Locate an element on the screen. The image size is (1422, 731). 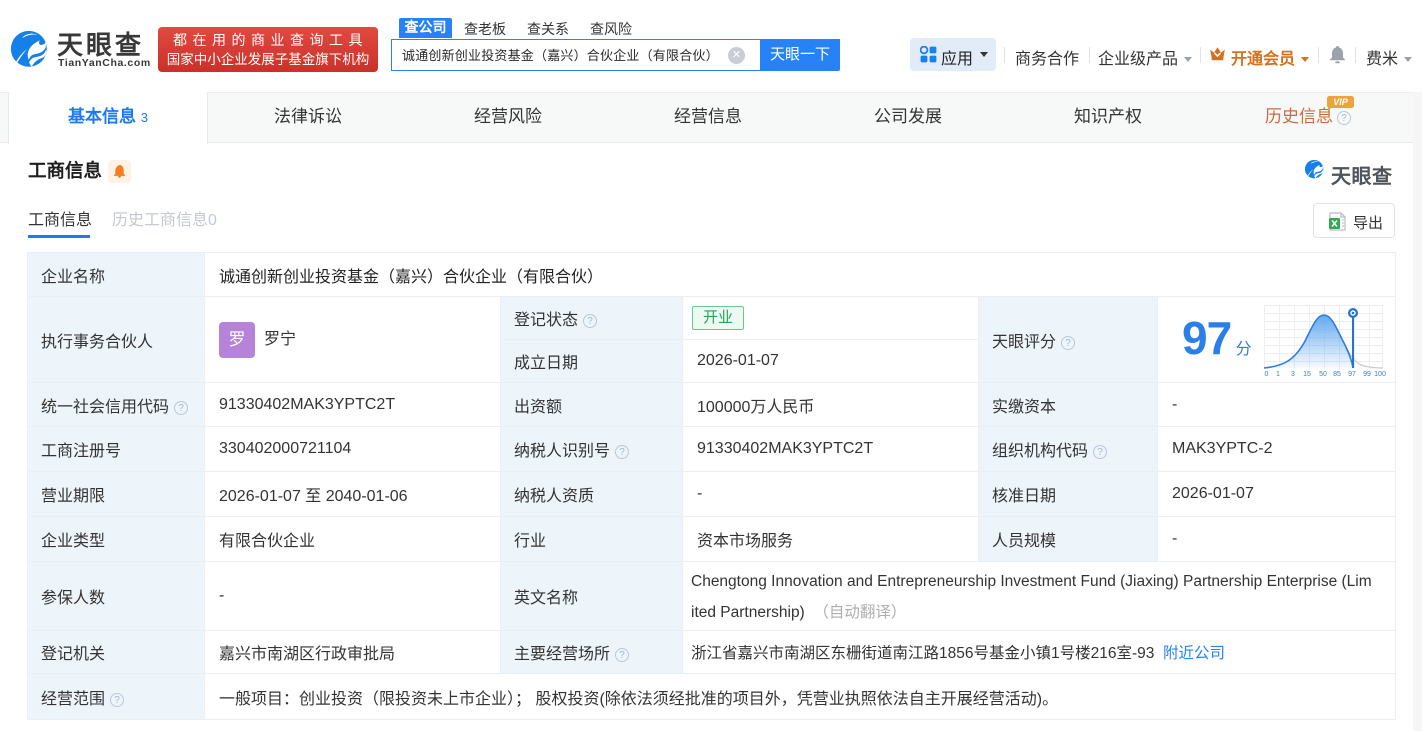
svg-text: 3 is located at coordinates (1293, 374).